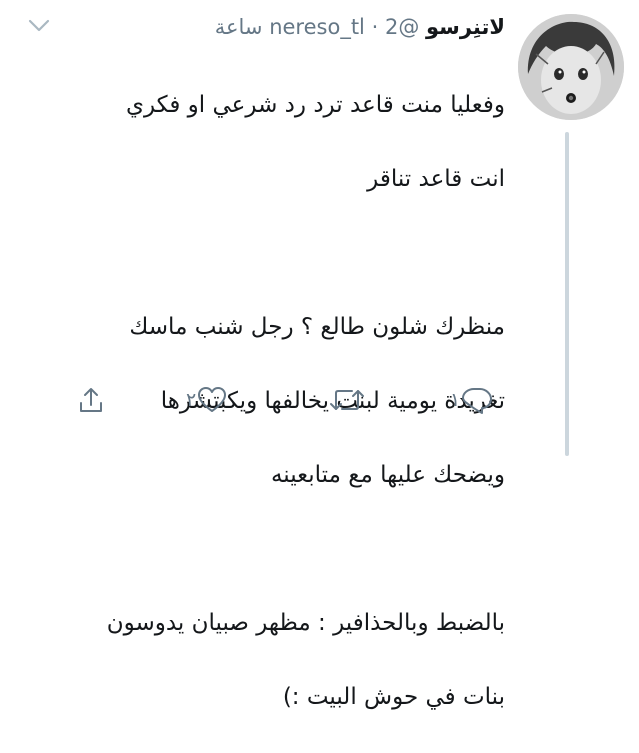  What do you see at coordinates (455, 400) in the screenshot?
I see `reply-count: ١` at bounding box center [455, 400].